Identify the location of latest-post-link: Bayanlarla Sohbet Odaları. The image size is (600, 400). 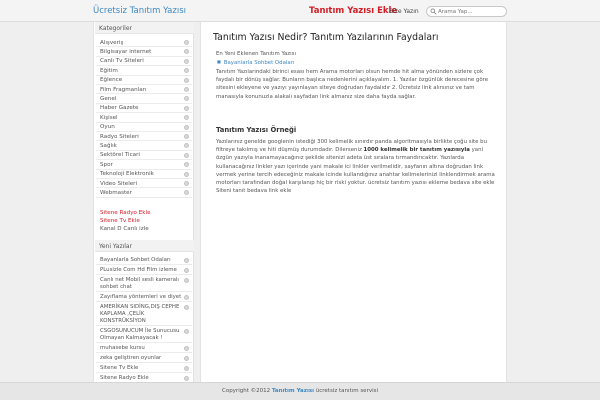
(256, 63).